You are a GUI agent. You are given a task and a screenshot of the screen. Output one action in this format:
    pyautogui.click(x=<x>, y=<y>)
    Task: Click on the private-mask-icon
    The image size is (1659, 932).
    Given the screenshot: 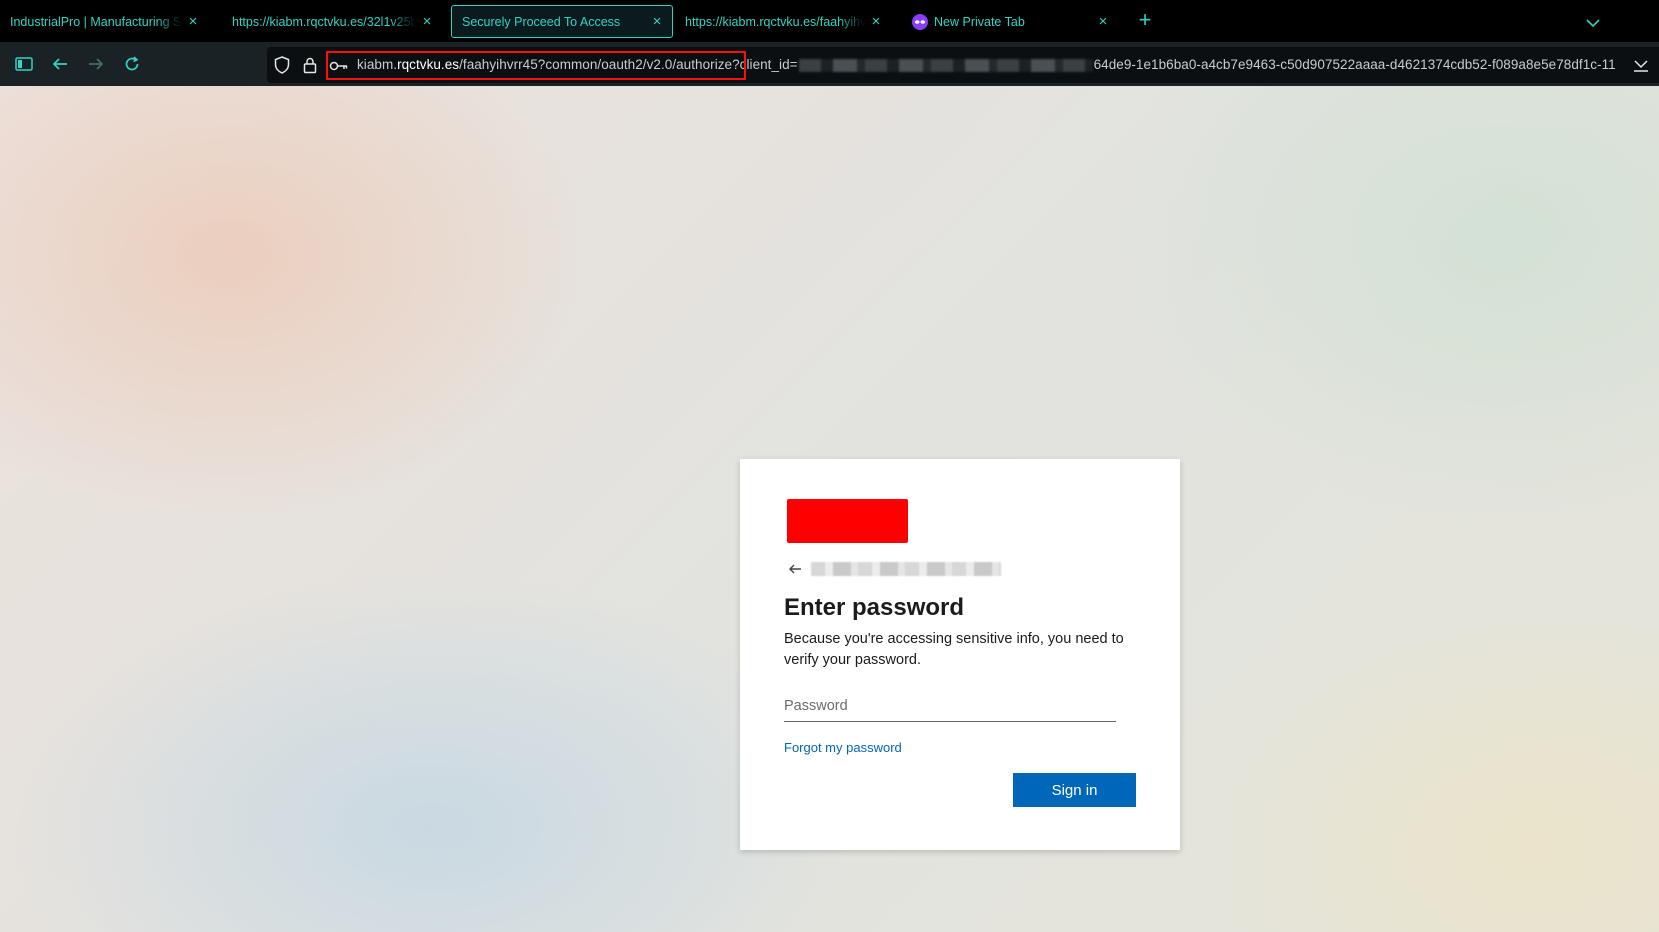 What is the action you would take?
    pyautogui.click(x=920, y=21)
    